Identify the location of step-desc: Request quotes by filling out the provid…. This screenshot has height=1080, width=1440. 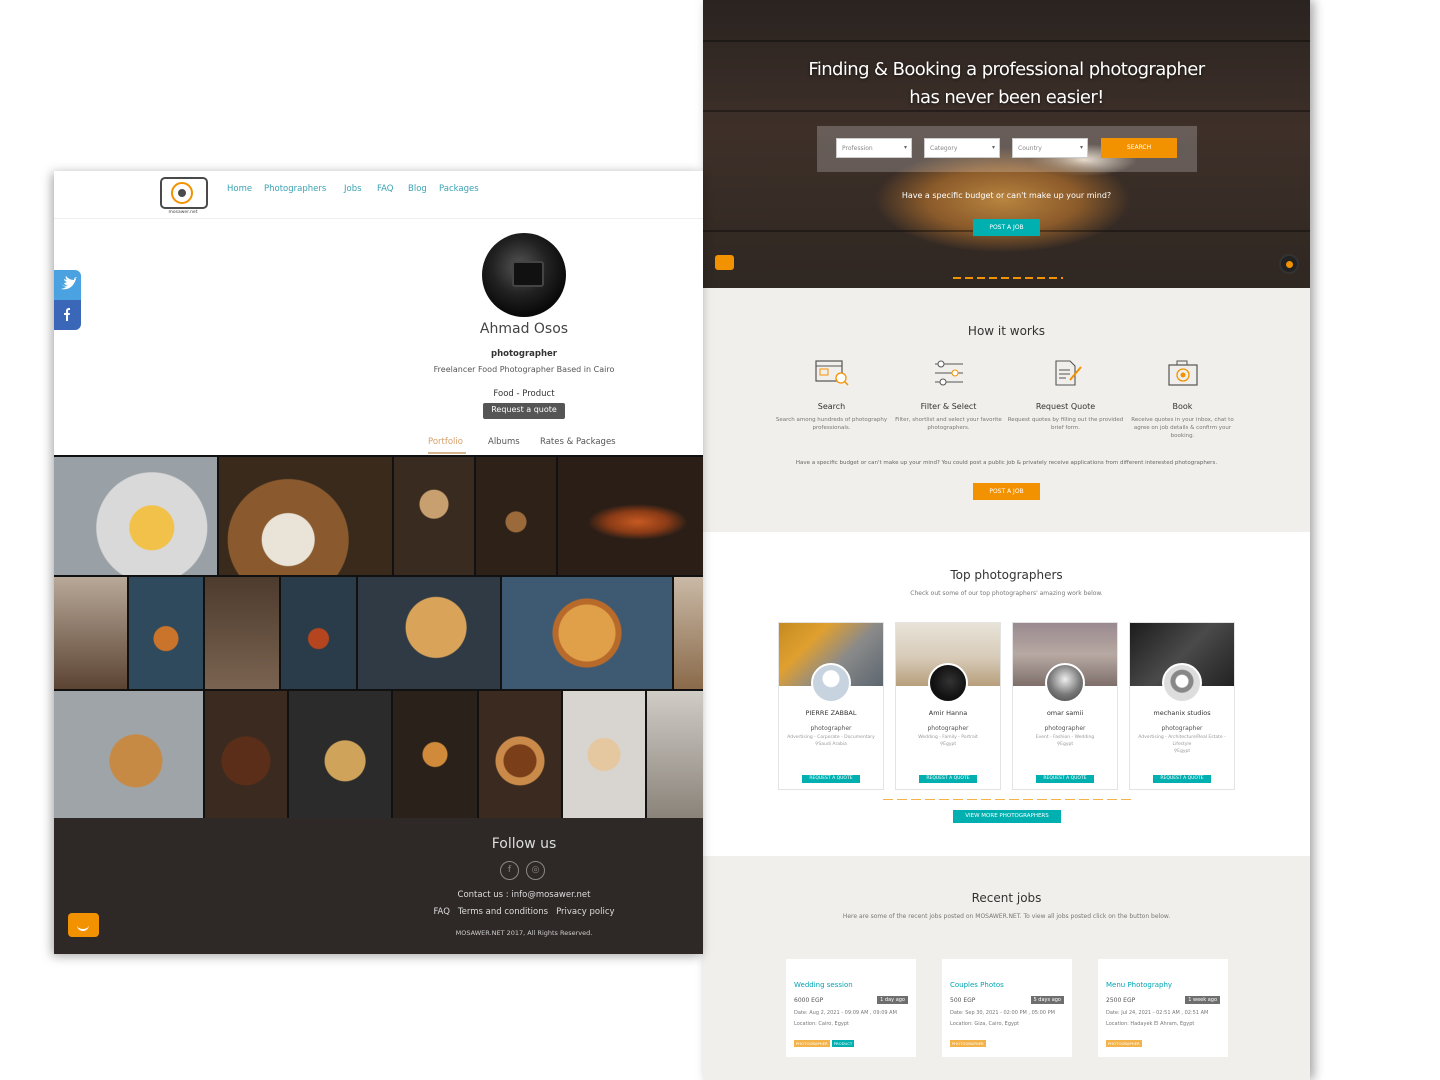
(1065, 424).